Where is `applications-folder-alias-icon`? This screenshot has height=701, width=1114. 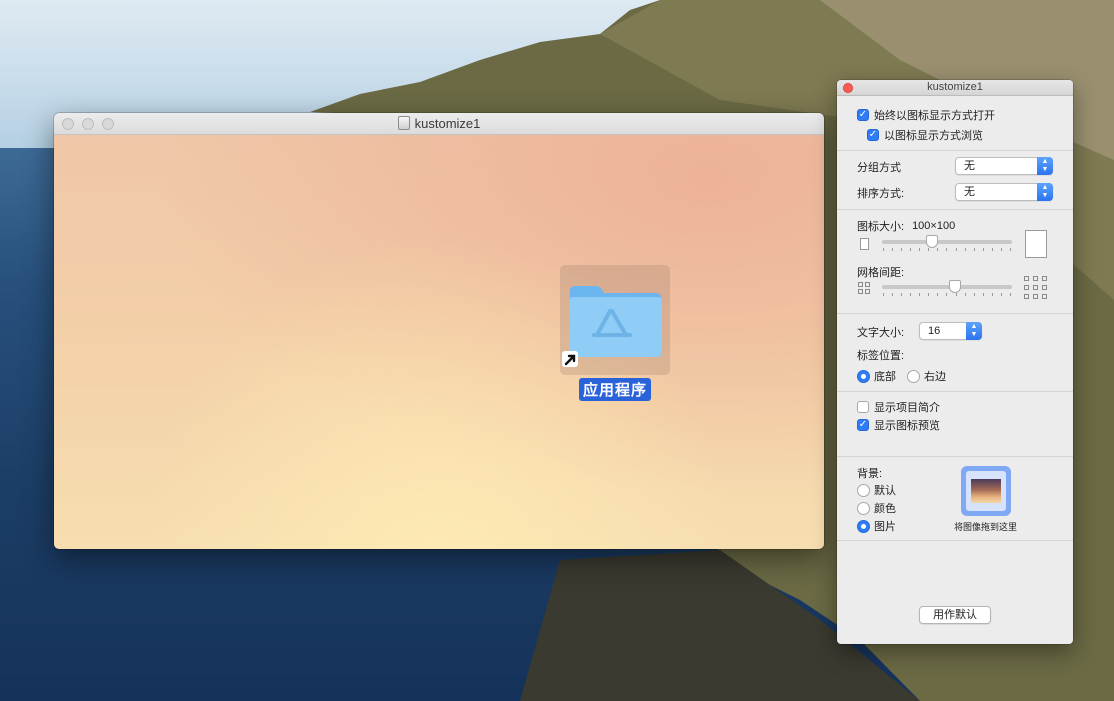 applications-folder-alias-icon is located at coordinates (612, 326).